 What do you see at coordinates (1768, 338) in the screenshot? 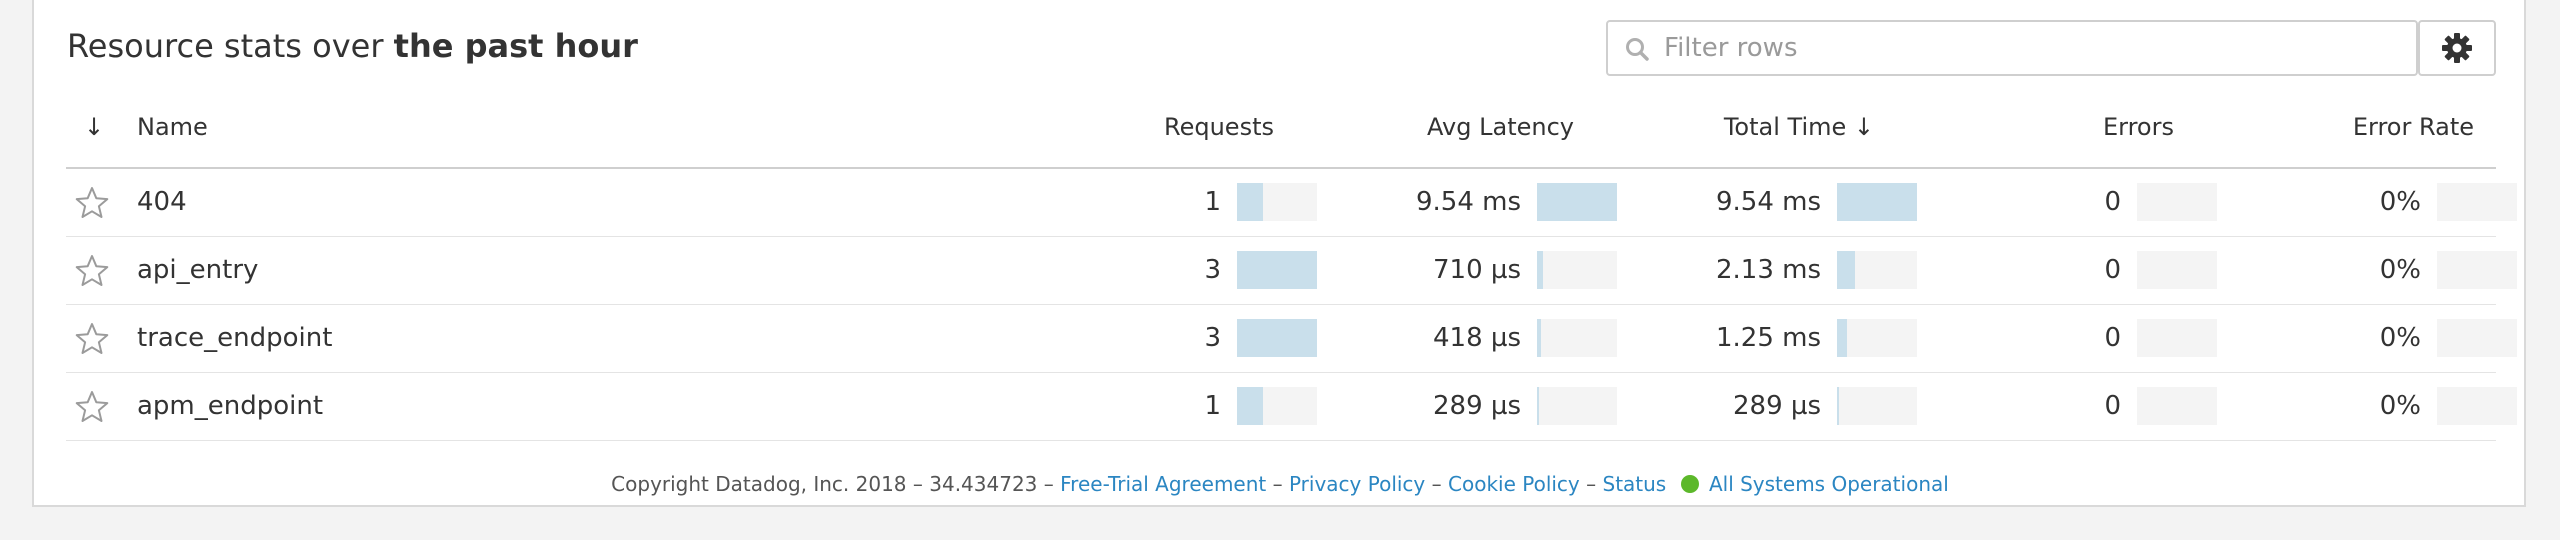
I see `total-time-value: 1.25 ms` at bounding box center [1768, 338].